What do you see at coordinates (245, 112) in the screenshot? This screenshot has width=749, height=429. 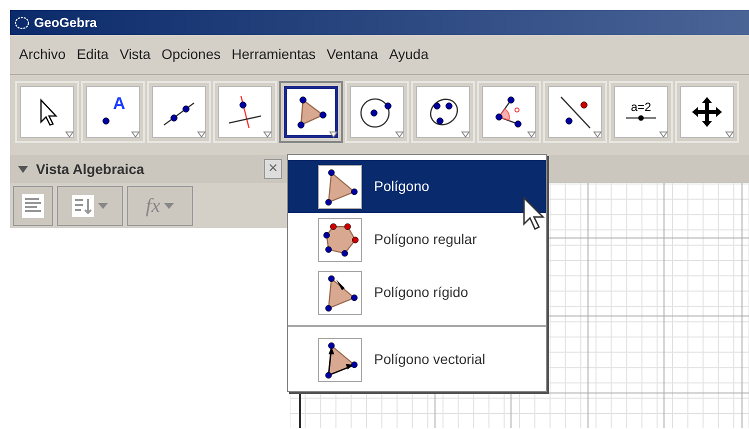 I see `perpendicular-icon` at bounding box center [245, 112].